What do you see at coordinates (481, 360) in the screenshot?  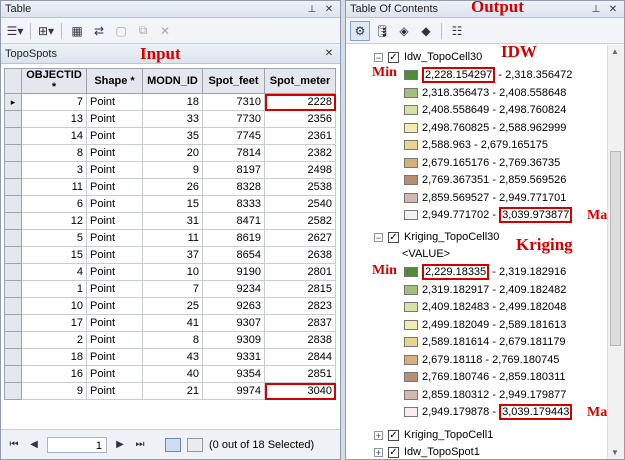 I see `legend-class-row: 2,679.18118 - 2,769.180745` at bounding box center [481, 360].